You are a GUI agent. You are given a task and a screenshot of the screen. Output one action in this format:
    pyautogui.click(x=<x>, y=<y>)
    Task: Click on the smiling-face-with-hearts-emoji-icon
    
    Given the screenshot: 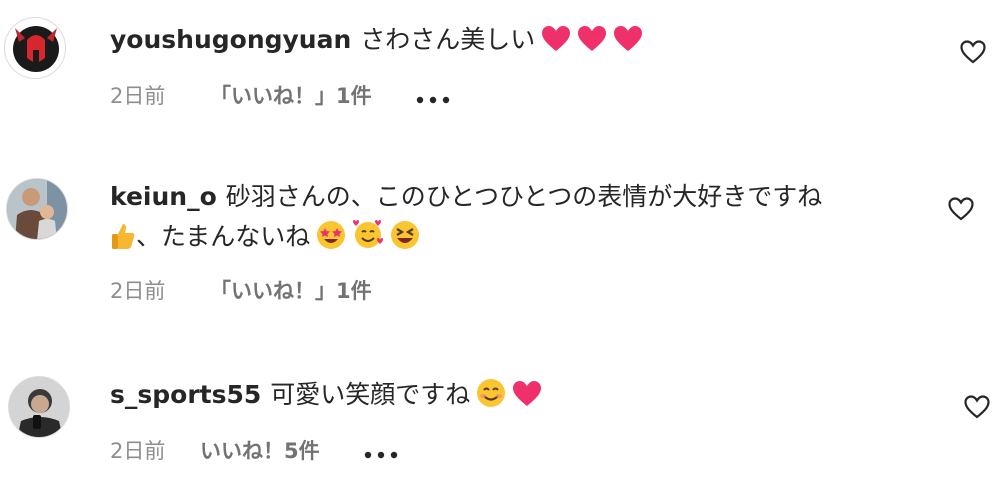 What is the action you would take?
    pyautogui.click(x=368, y=242)
    